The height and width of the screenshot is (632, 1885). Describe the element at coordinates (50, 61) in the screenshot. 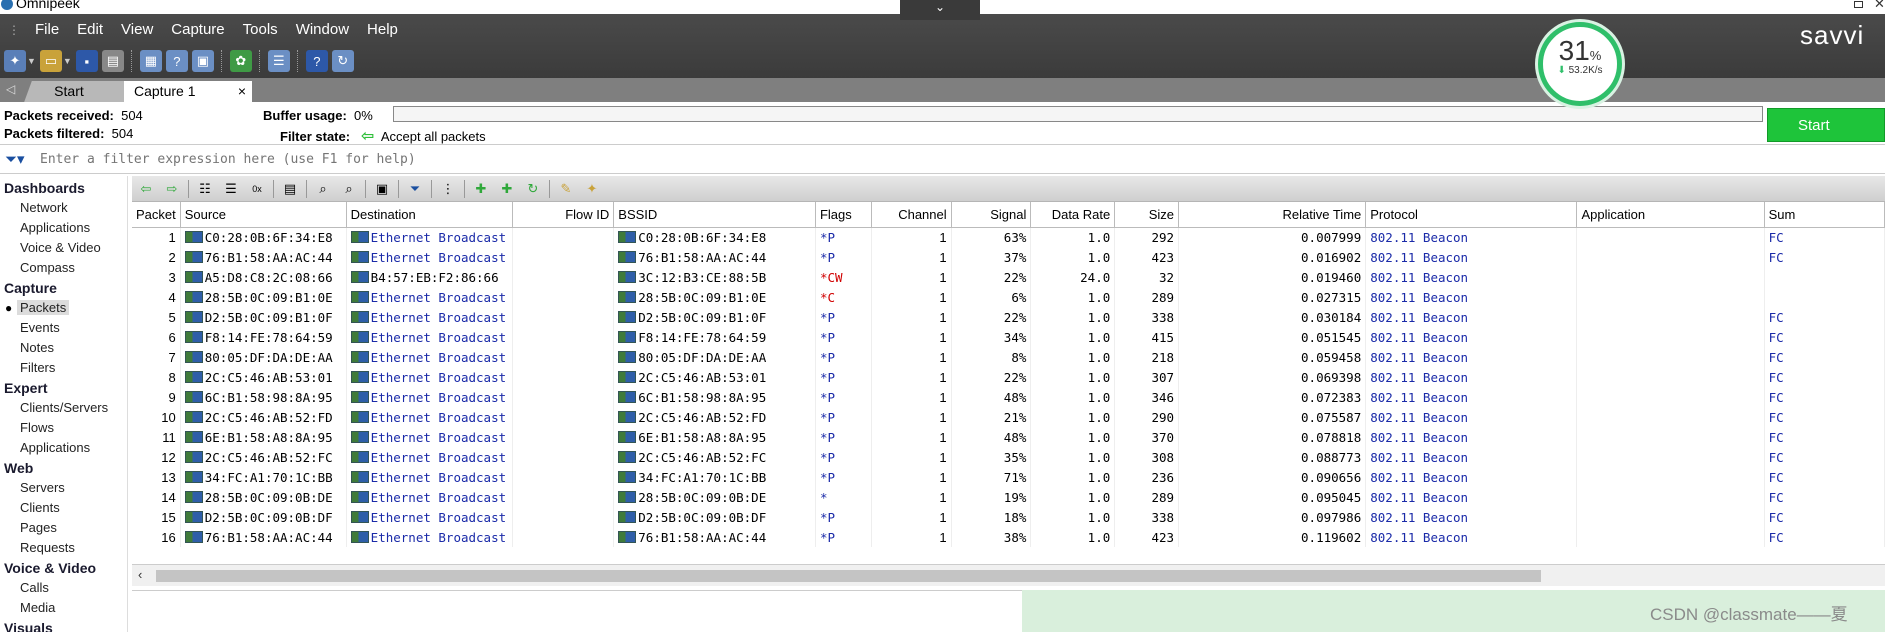

I see `open-folder-icon: ▭` at that location.